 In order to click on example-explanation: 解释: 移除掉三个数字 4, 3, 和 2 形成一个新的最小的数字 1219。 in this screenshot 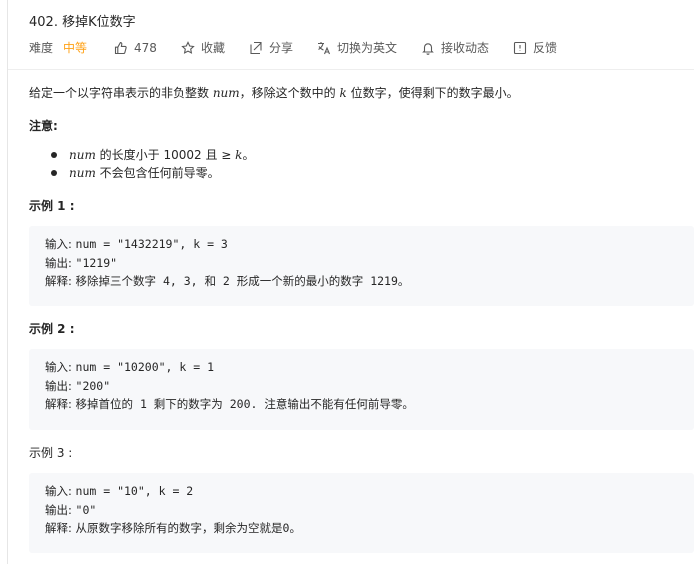, I will do `click(227, 281)`.